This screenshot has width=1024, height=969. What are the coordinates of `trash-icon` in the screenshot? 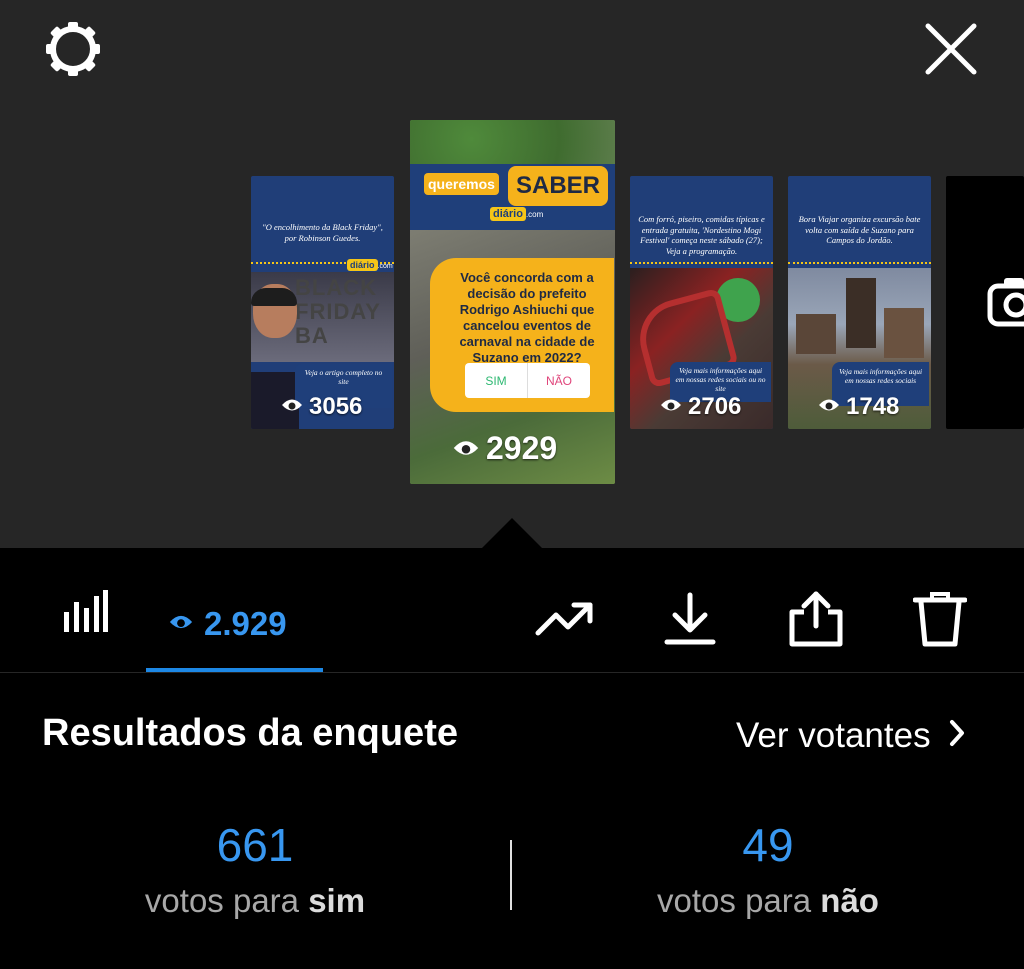 It's located at (940, 619).